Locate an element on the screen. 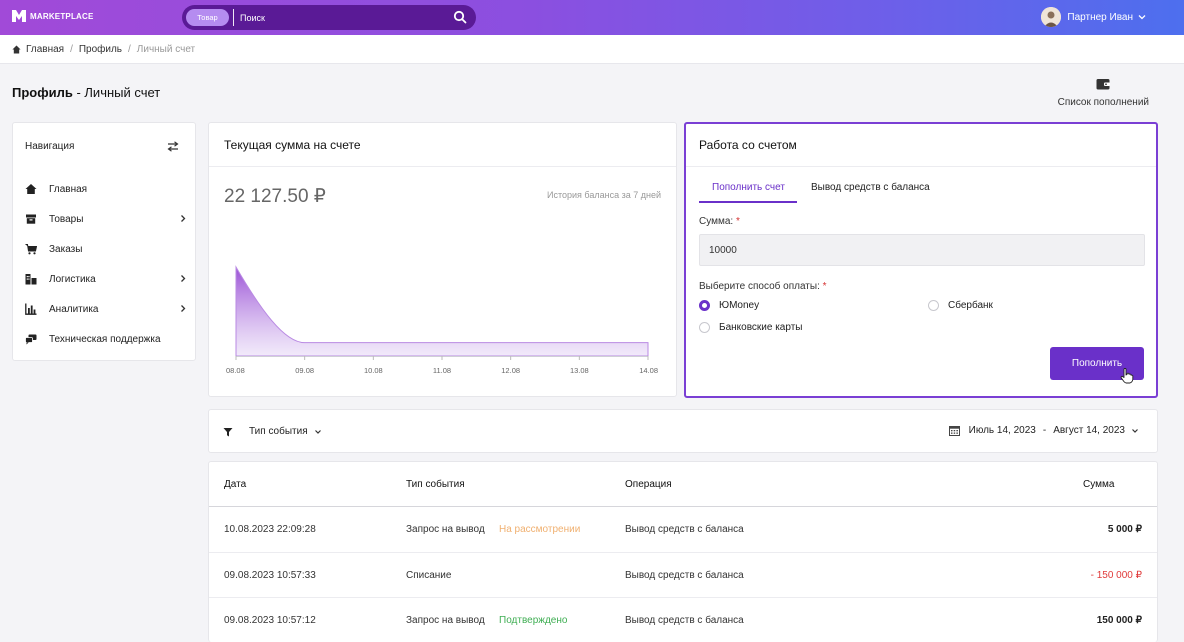 Image resolution: width=1184 pixels, height=642 pixels. breadcrumb: Главная / Профиль / Личный счет is located at coordinates (103, 49).